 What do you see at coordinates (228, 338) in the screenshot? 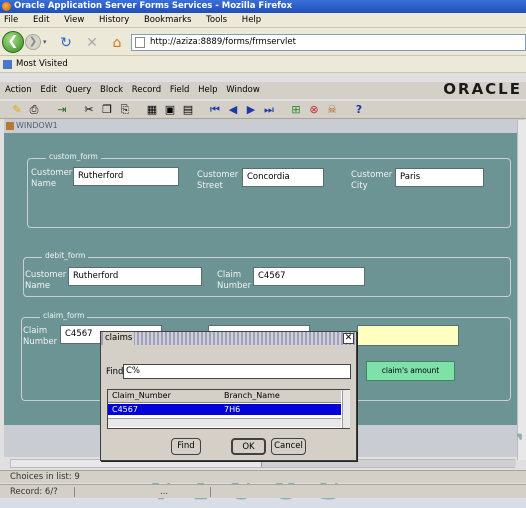
I see `lov-title-bar: claims ✕` at bounding box center [228, 338].